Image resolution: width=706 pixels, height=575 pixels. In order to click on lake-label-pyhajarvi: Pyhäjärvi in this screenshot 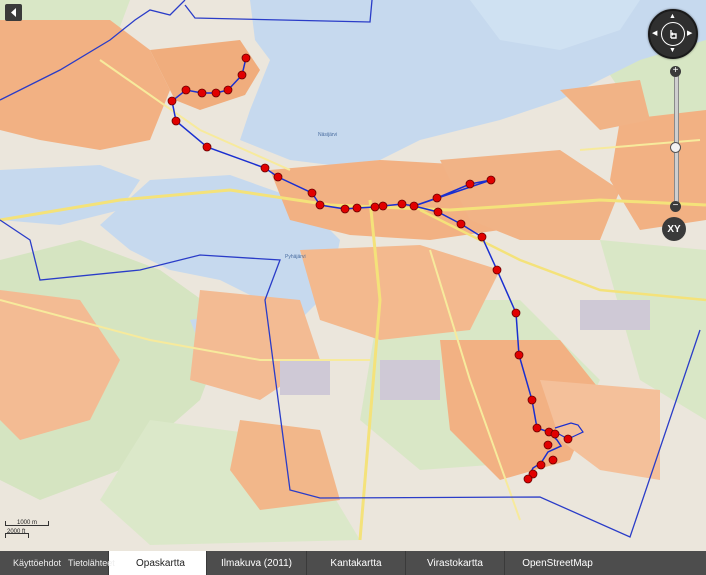, I will do `click(295, 257)`.